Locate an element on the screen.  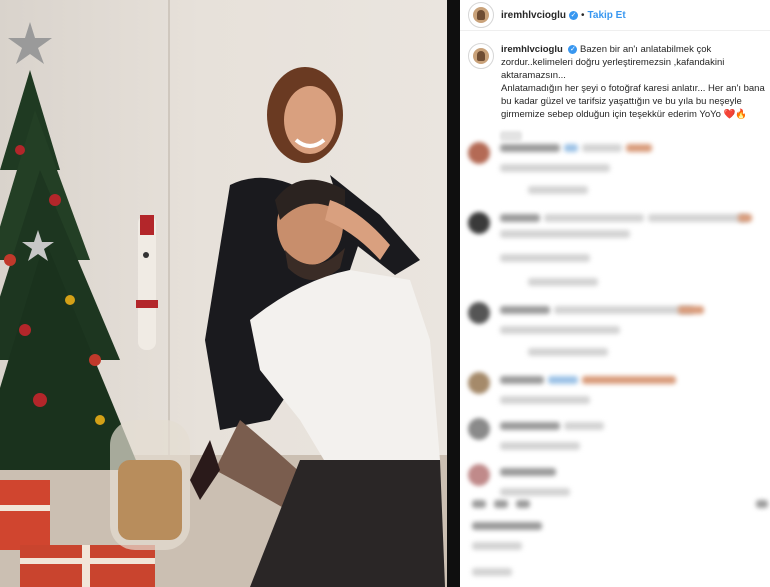
frame-divider is located at coordinates (453, 293).